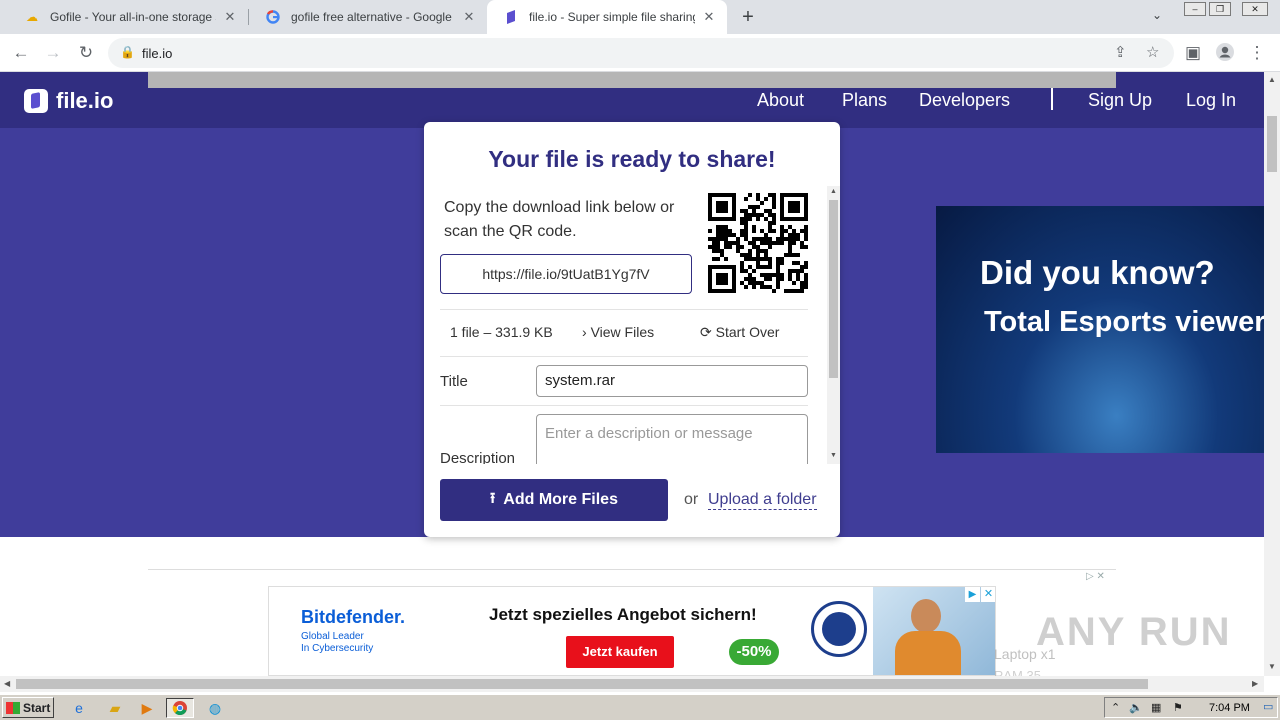 Image resolution: width=1280 pixels, height=720 pixels. Describe the element at coordinates (1156, 707) in the screenshot. I see `network-icon: ▦` at that location.